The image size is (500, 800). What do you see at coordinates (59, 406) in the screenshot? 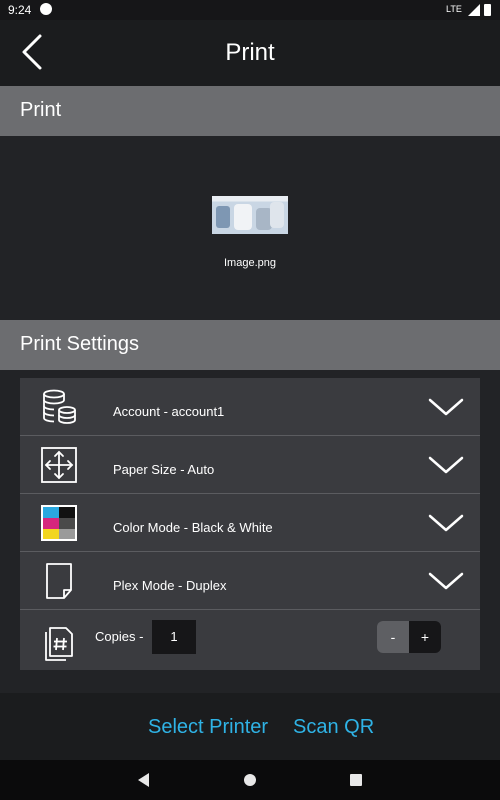
I see `database-coins-icon` at bounding box center [59, 406].